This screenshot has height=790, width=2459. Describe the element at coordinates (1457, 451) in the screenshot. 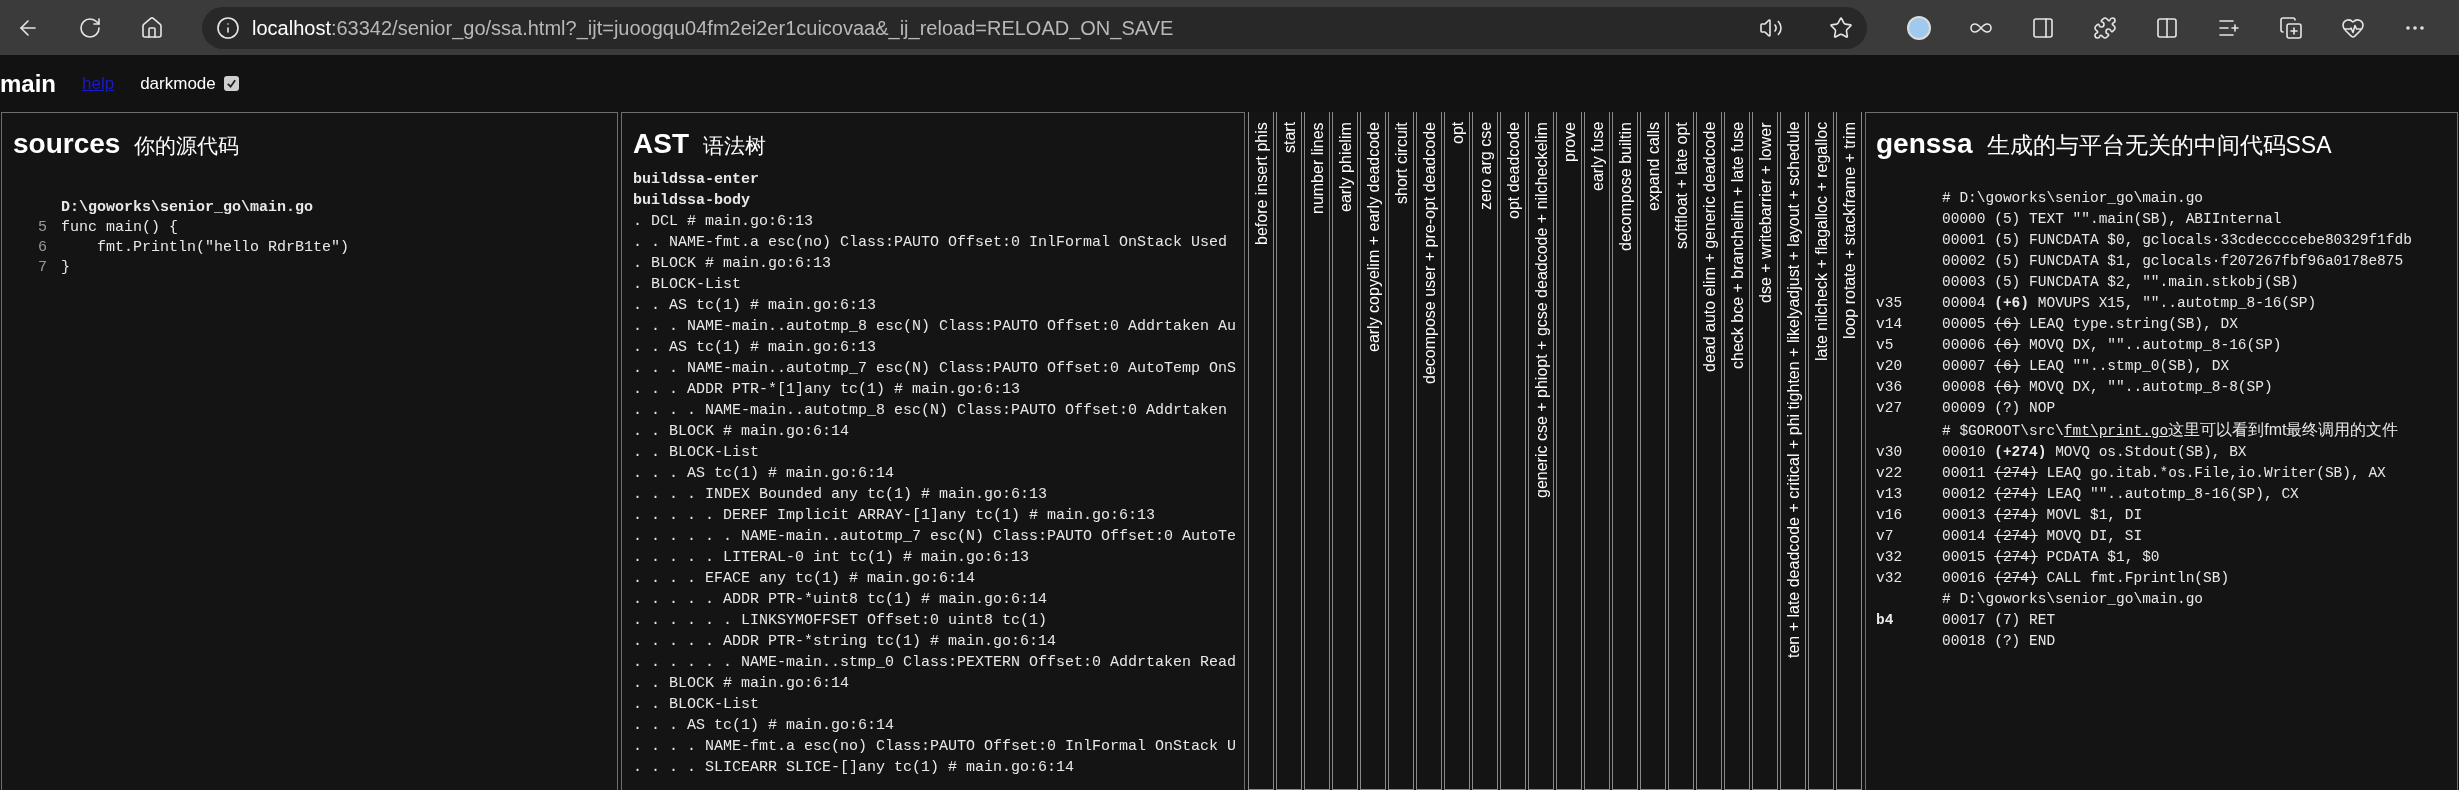

I see `phase-column: opt` at that location.